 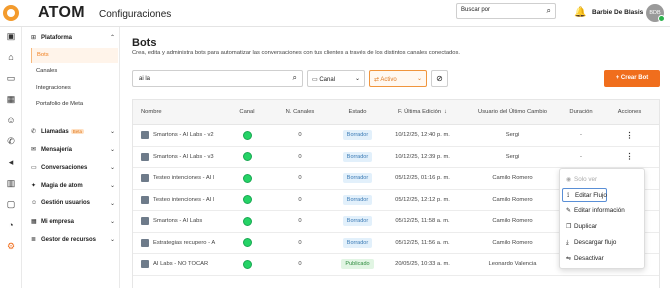 What do you see at coordinates (58, 222) in the screenshot?
I see `sidebar-group-label: Mi empresa` at bounding box center [58, 222].